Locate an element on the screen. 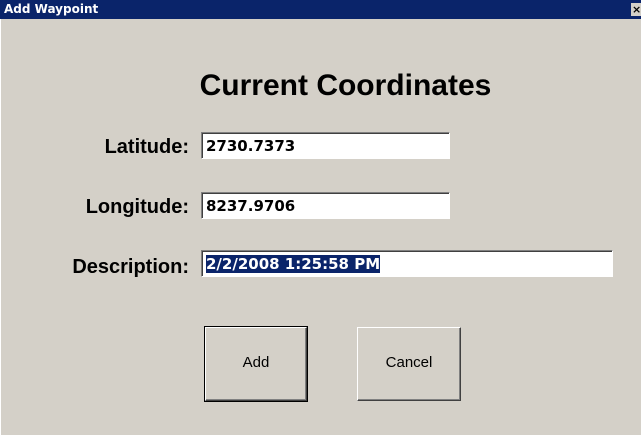 This screenshot has height=435, width=641. latitude-input: 2730.7373 is located at coordinates (325, 145).